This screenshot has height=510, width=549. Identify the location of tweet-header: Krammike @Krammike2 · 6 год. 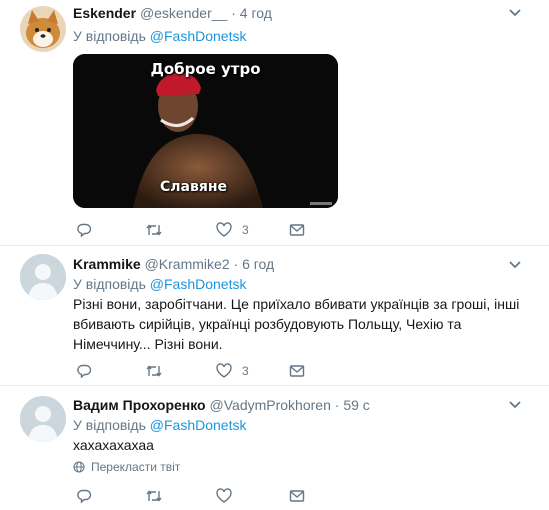
(173, 264).